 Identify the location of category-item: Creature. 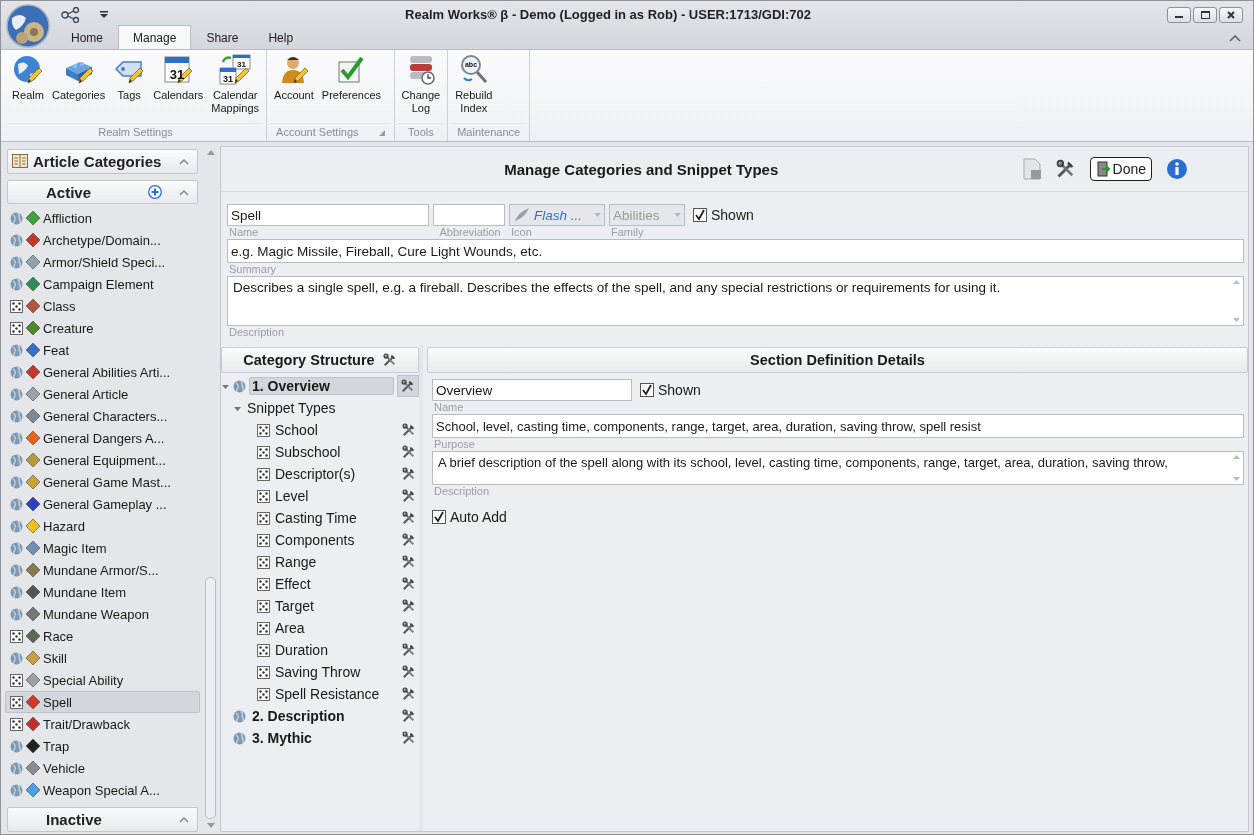
(102, 328).